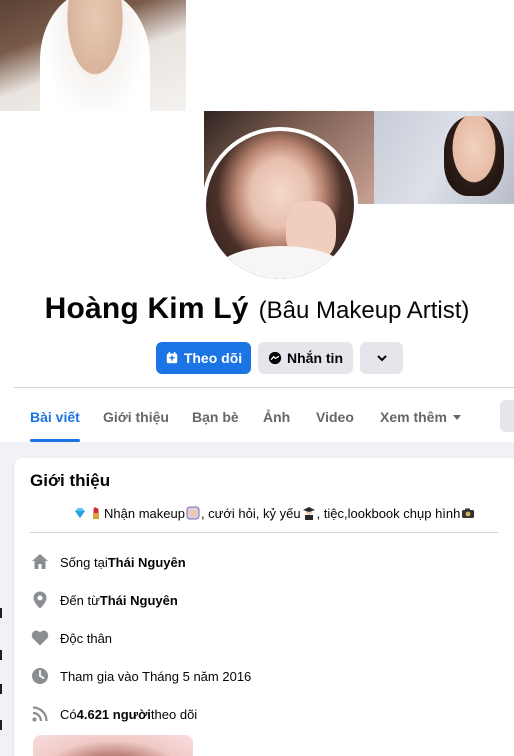 The image size is (514, 756). Describe the element at coordinates (113, 745) in the screenshot. I see `featured-photo-thumbnail` at that location.